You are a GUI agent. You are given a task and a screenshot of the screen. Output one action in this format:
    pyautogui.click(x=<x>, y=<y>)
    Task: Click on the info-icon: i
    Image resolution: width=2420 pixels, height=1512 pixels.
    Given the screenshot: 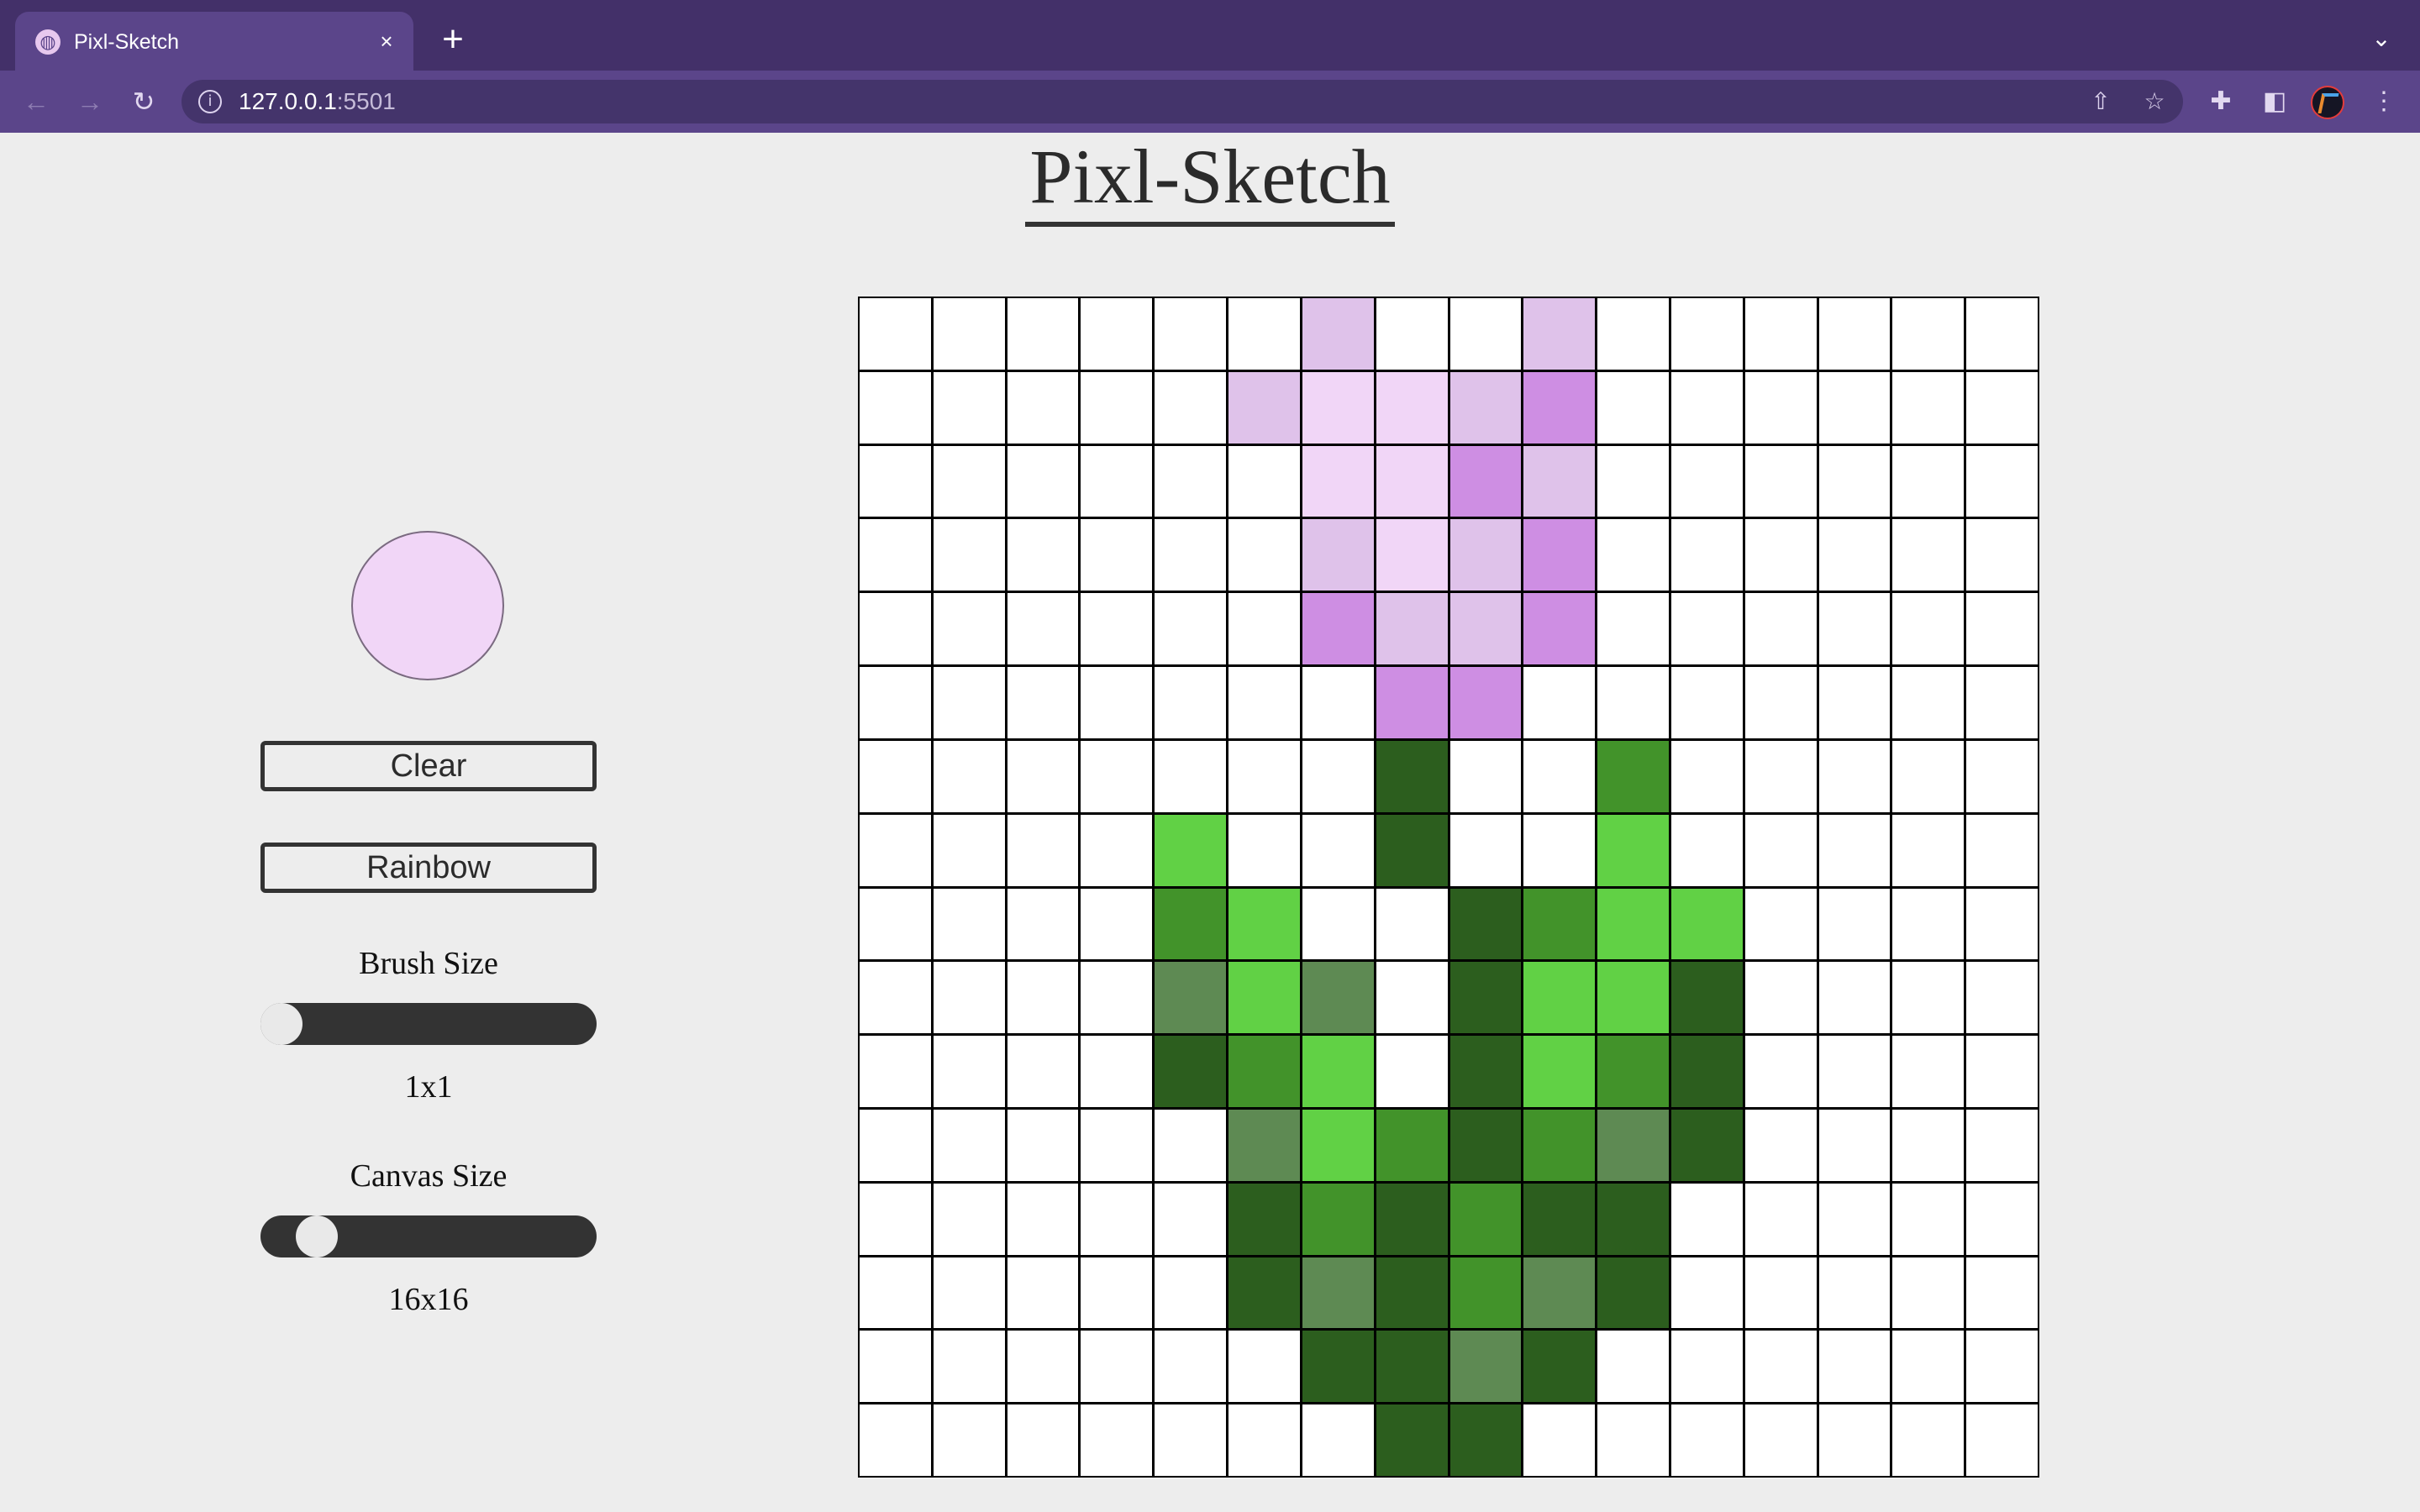 What is the action you would take?
    pyautogui.click(x=210, y=101)
    